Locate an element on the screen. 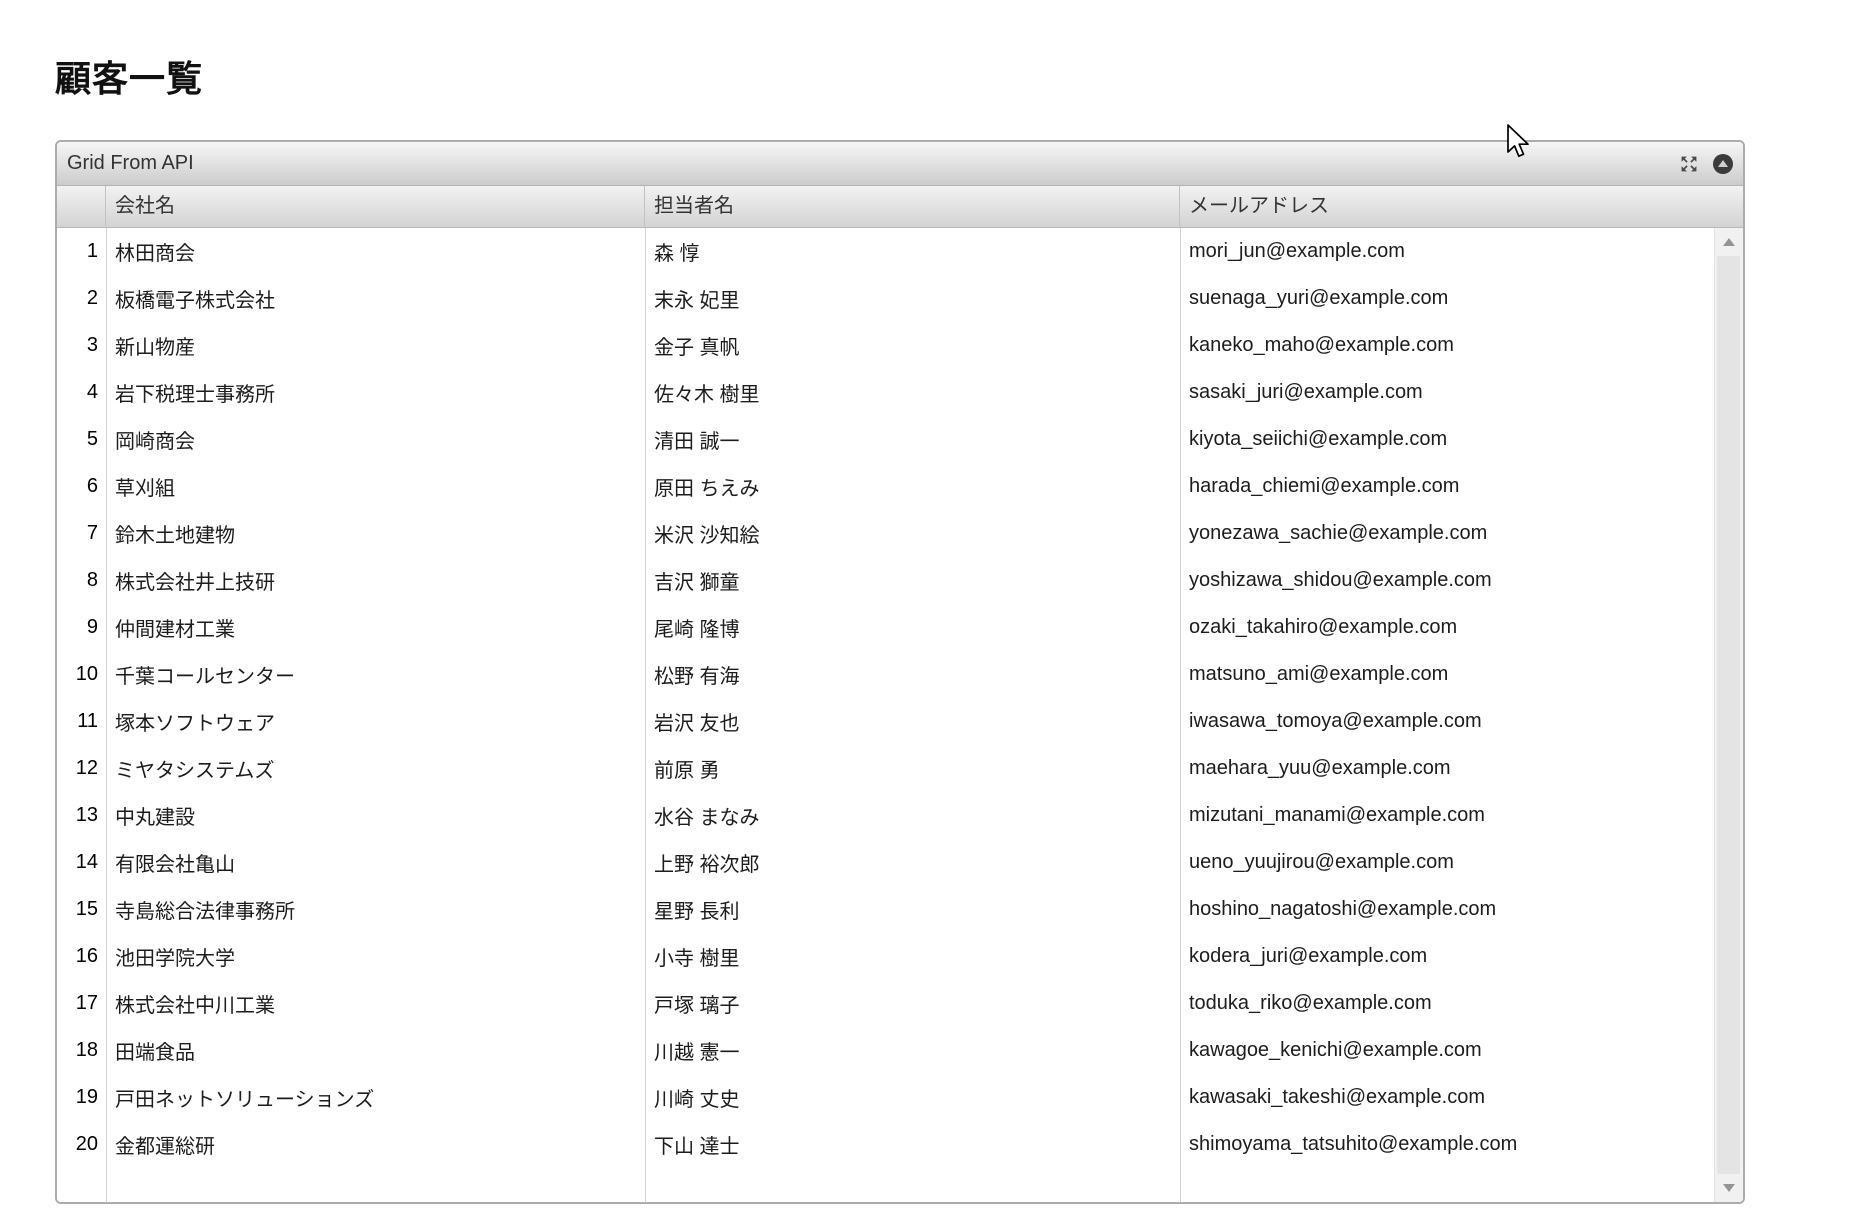 Image resolution: width=1856 pixels, height=1224 pixels. collapse-button is located at coordinates (1723, 163).